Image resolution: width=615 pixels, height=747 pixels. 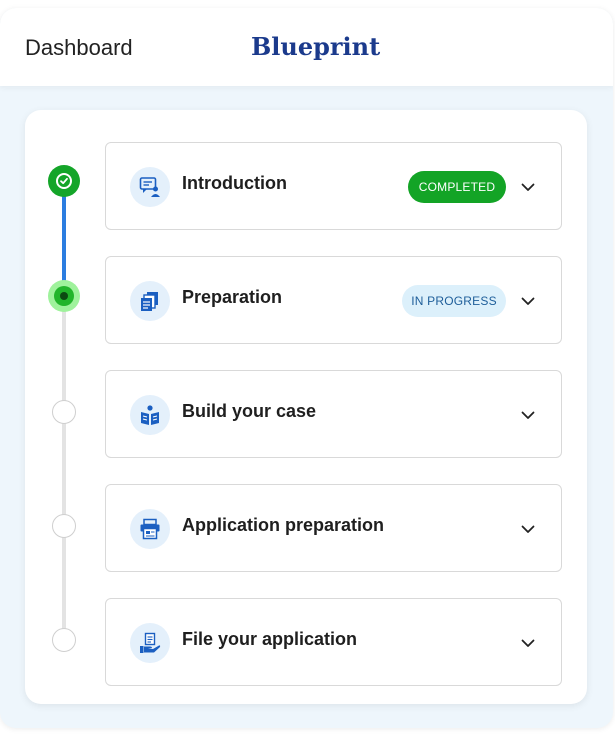 What do you see at coordinates (457, 187) in the screenshot?
I see `status-badge-completed: COMPLETED` at bounding box center [457, 187].